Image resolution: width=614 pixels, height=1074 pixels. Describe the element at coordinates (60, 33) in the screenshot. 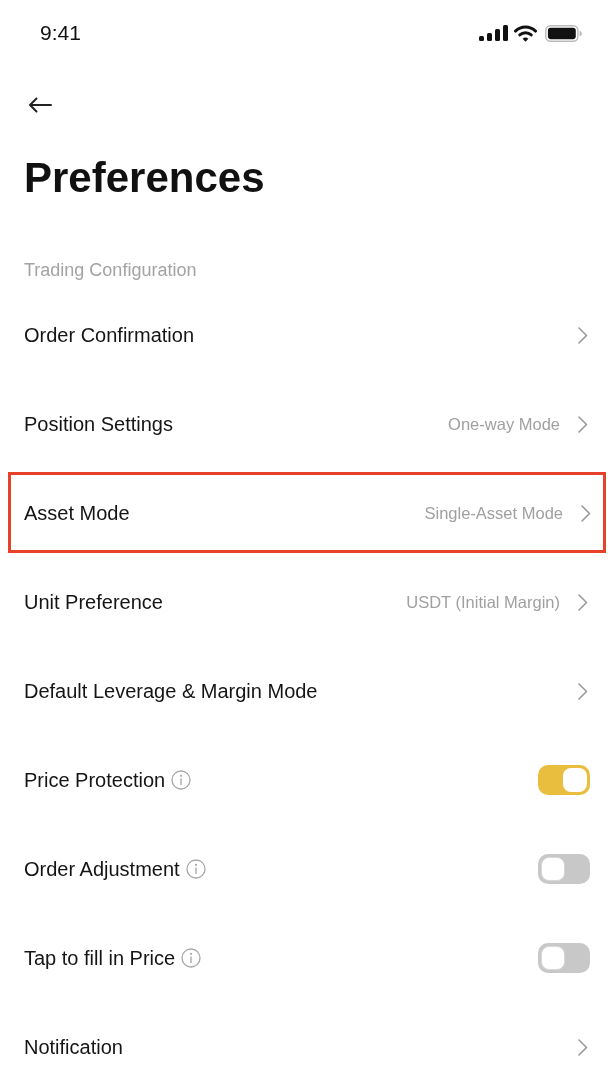

I see `status-time: 9:41` at that location.